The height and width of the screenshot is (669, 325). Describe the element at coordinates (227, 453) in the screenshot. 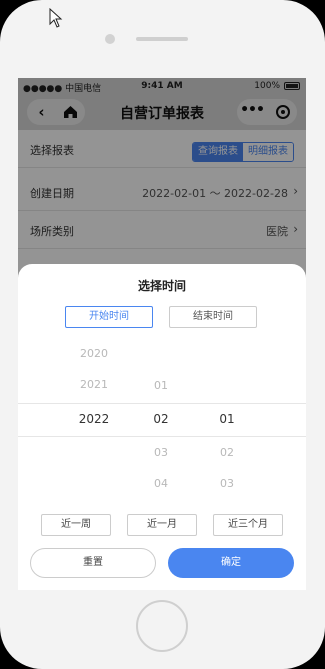

I see `day-option: 02` at that location.